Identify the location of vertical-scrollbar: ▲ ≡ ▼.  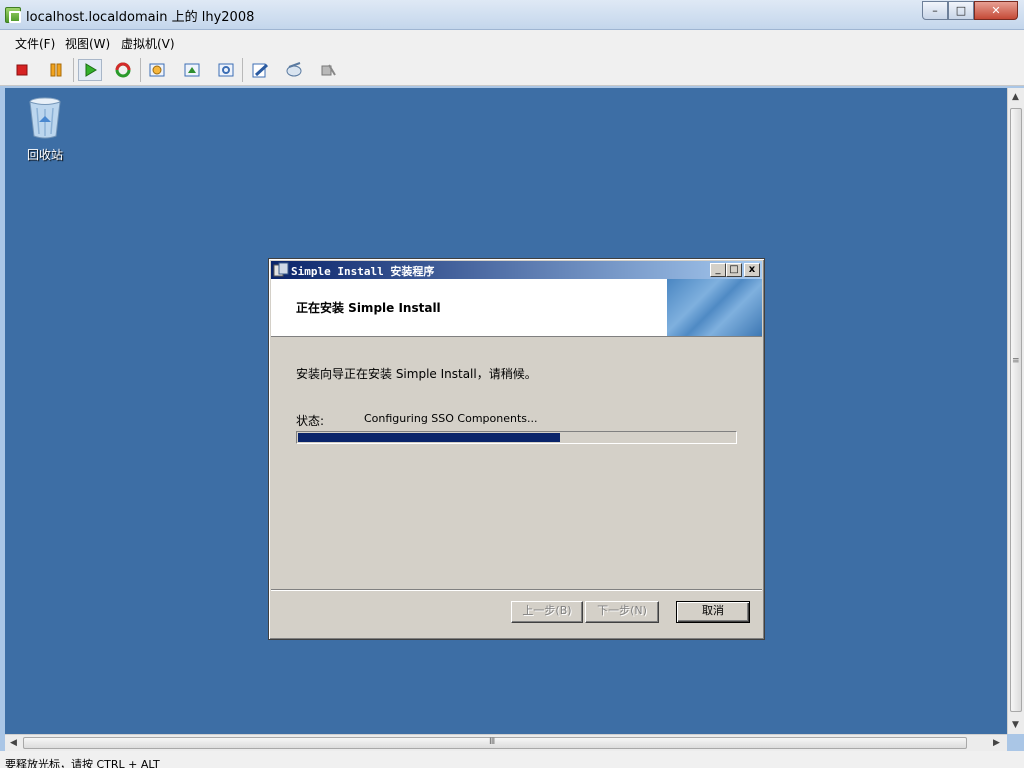
(1015, 411).